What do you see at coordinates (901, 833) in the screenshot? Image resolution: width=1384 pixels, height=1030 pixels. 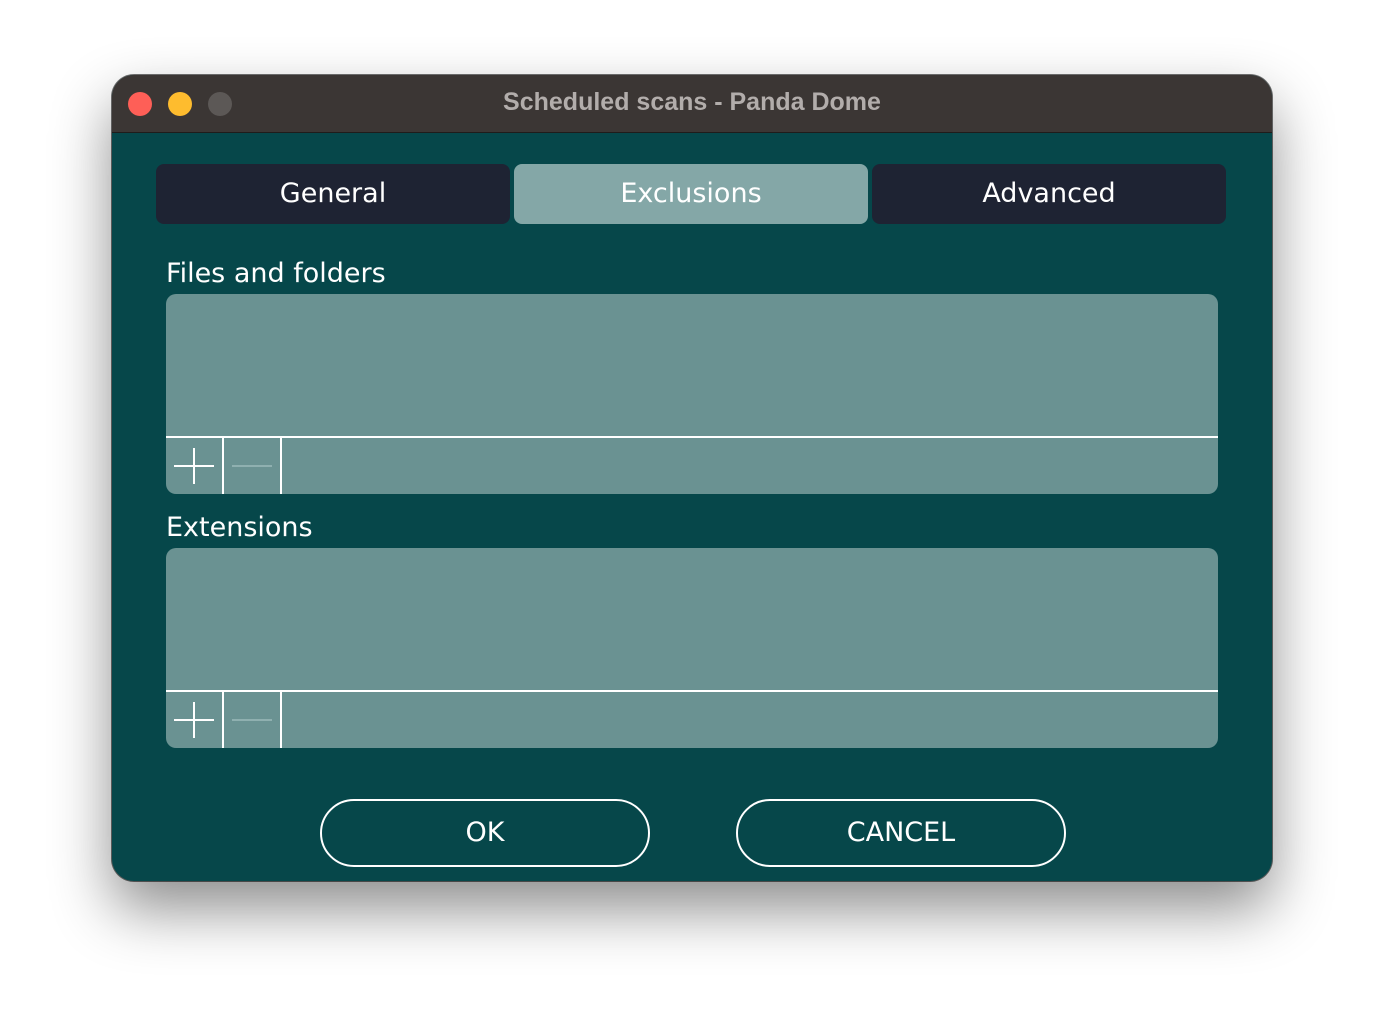 I see `cancel-button: CANCEL` at bounding box center [901, 833].